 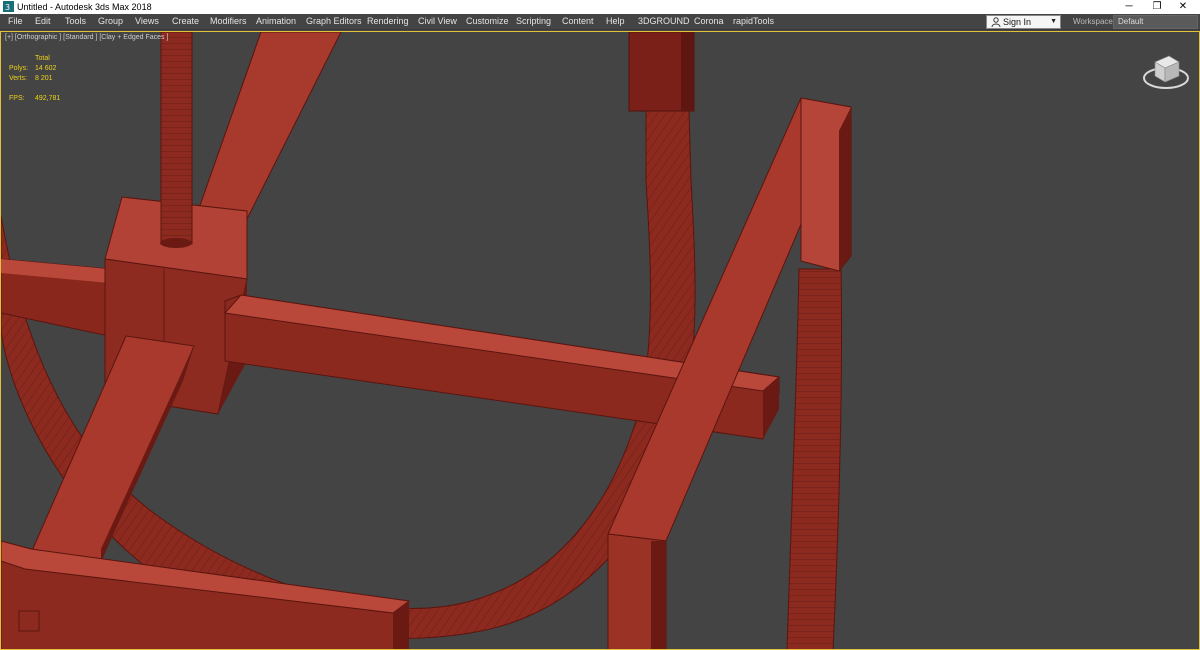 What do you see at coordinates (110, 21) in the screenshot?
I see `menu-group: Group` at bounding box center [110, 21].